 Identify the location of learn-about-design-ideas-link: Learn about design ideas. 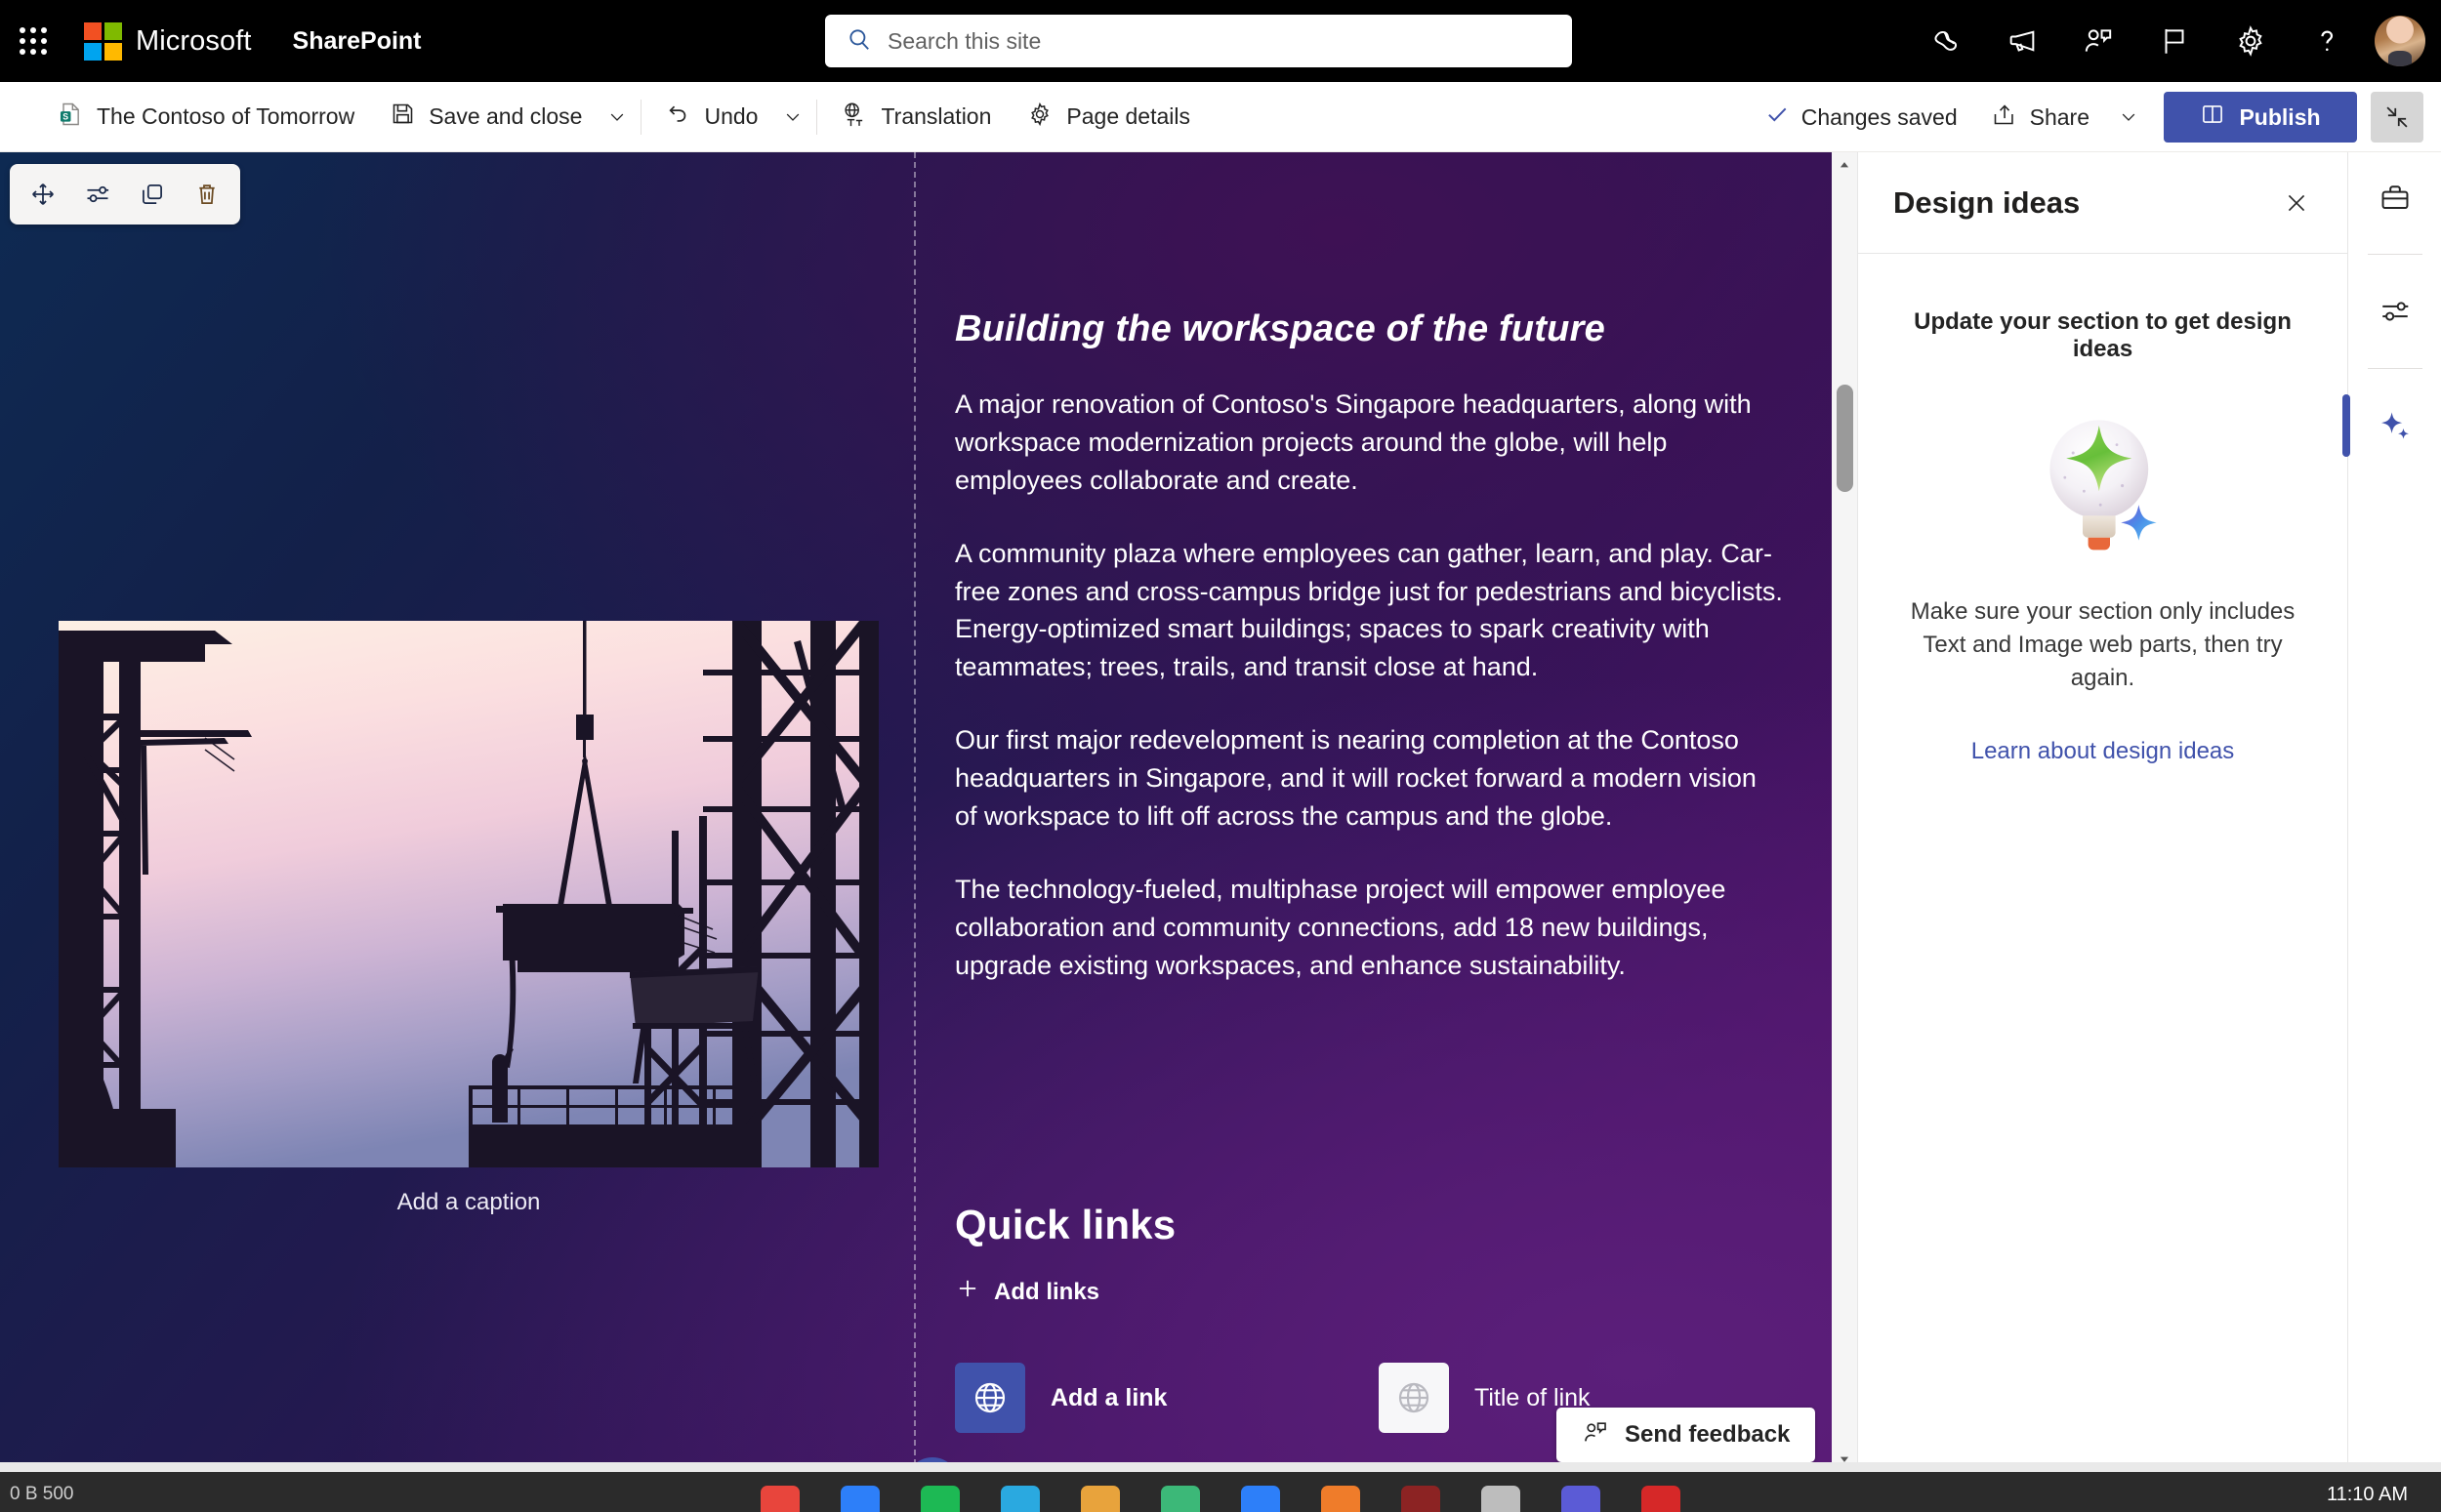
(2103, 751).